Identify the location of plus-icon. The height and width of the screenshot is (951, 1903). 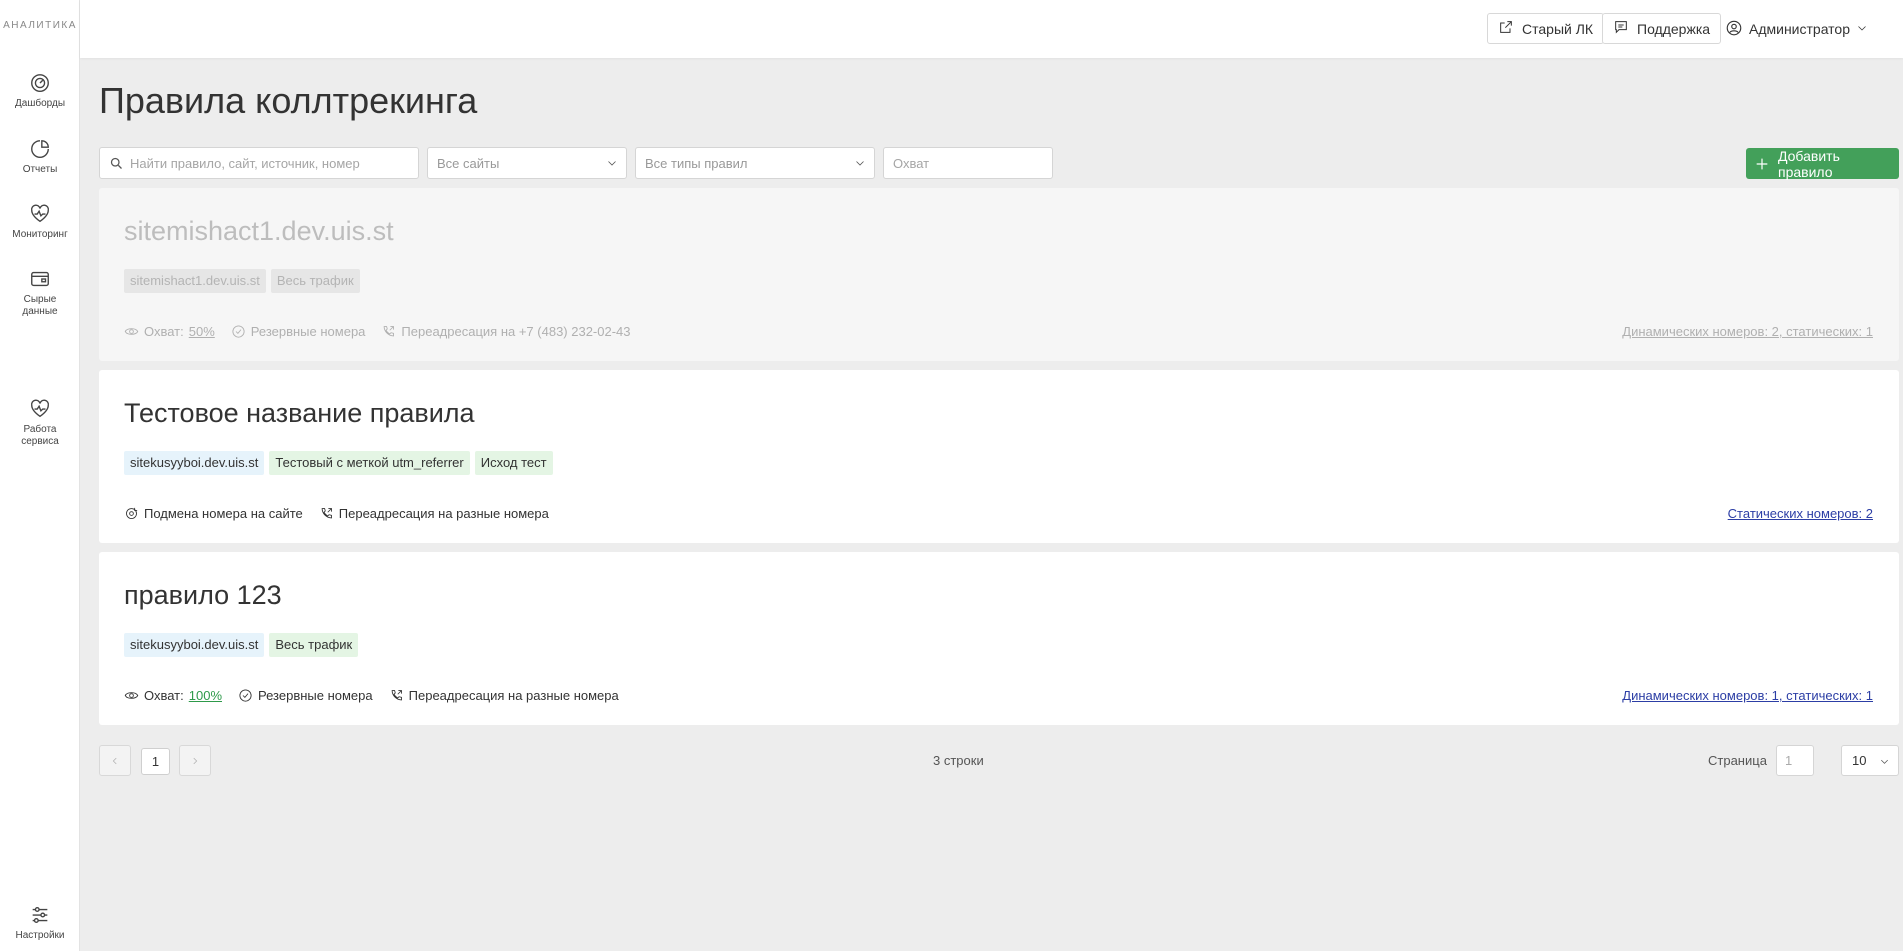
(1762, 164).